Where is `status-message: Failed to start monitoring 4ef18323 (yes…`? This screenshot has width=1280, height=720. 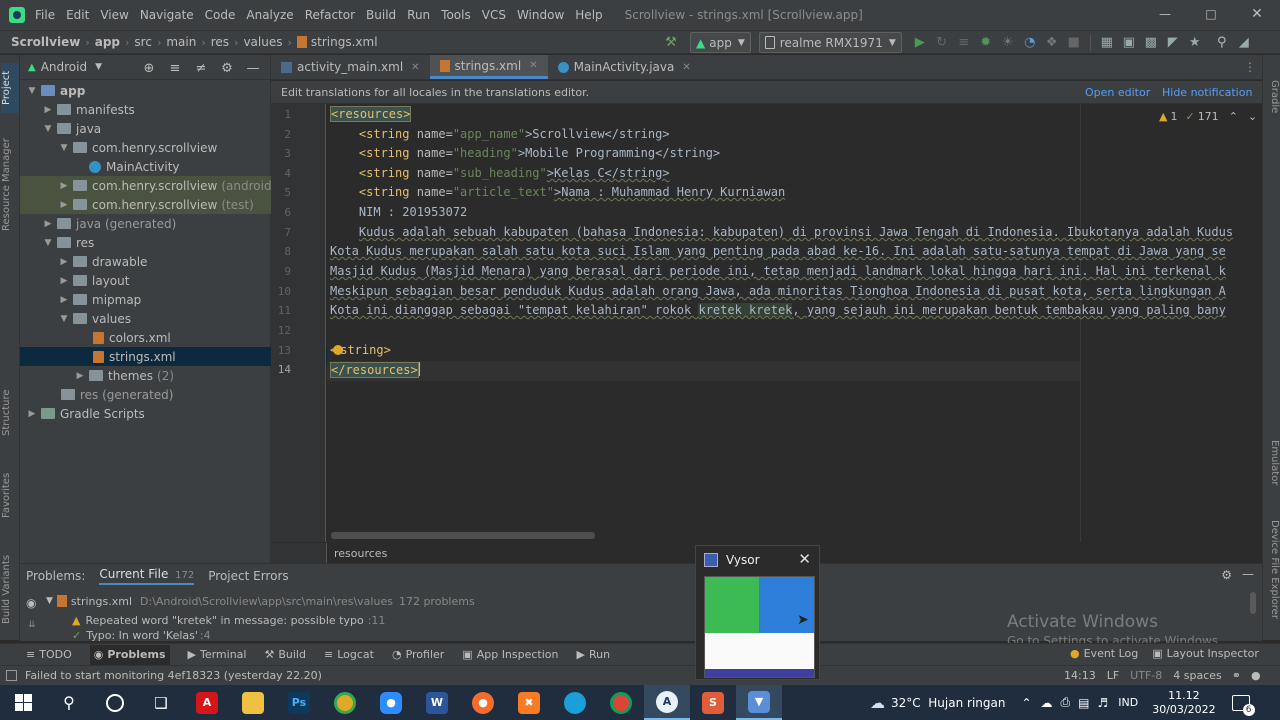
status-message: Failed to start monitoring 4ef18323 (yes… is located at coordinates (173, 675).